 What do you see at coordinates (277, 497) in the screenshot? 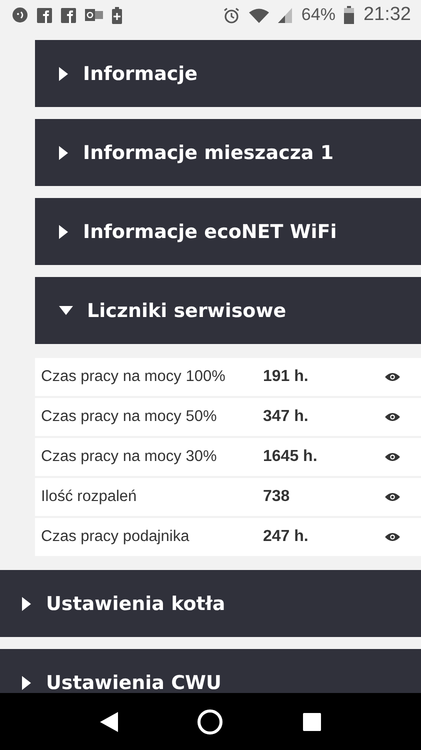
I see `counter-value: 738` at bounding box center [277, 497].